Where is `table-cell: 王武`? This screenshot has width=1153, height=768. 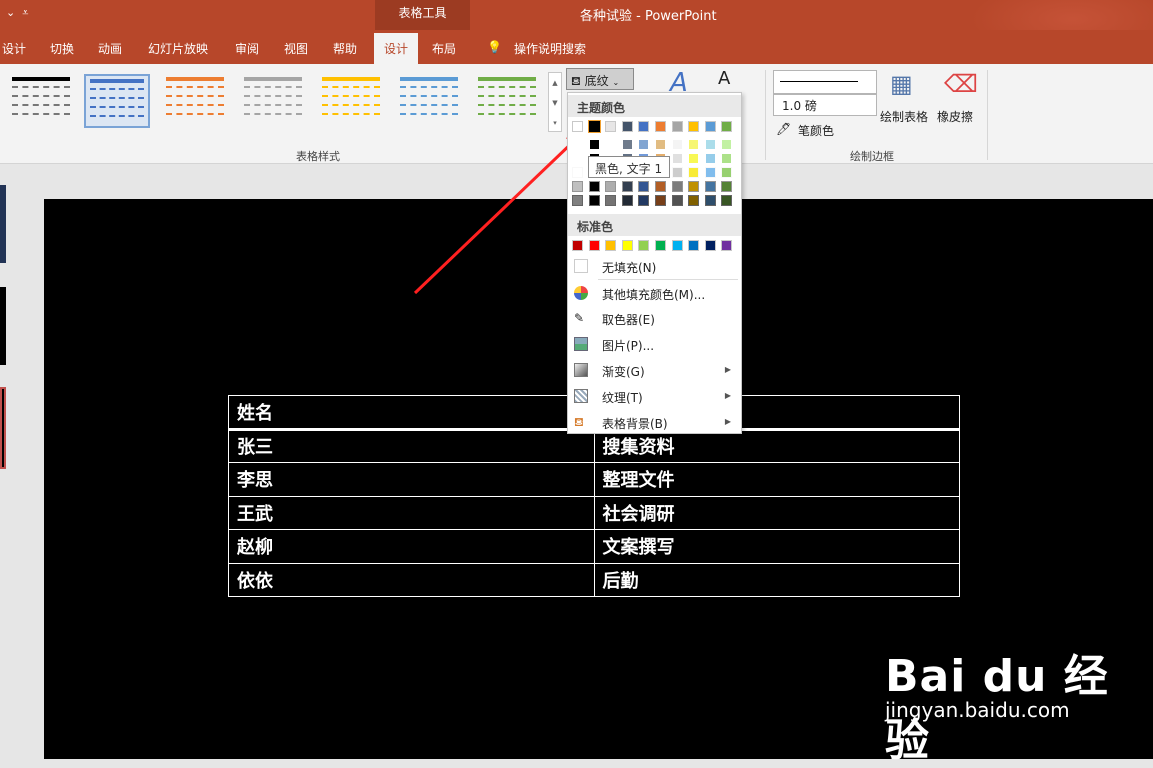
table-cell: 王武 is located at coordinates (411, 512).